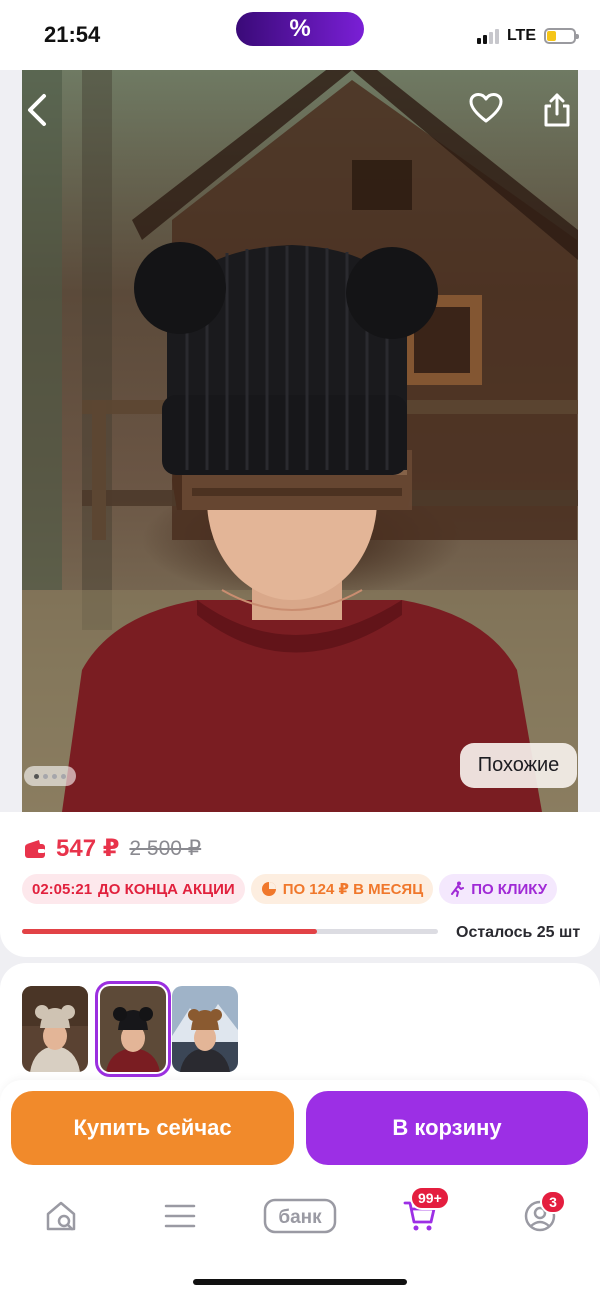 Image resolution: width=600 pixels, height=1297 pixels. I want to click on buy-now-button: Купить сейчас, so click(152, 1128).